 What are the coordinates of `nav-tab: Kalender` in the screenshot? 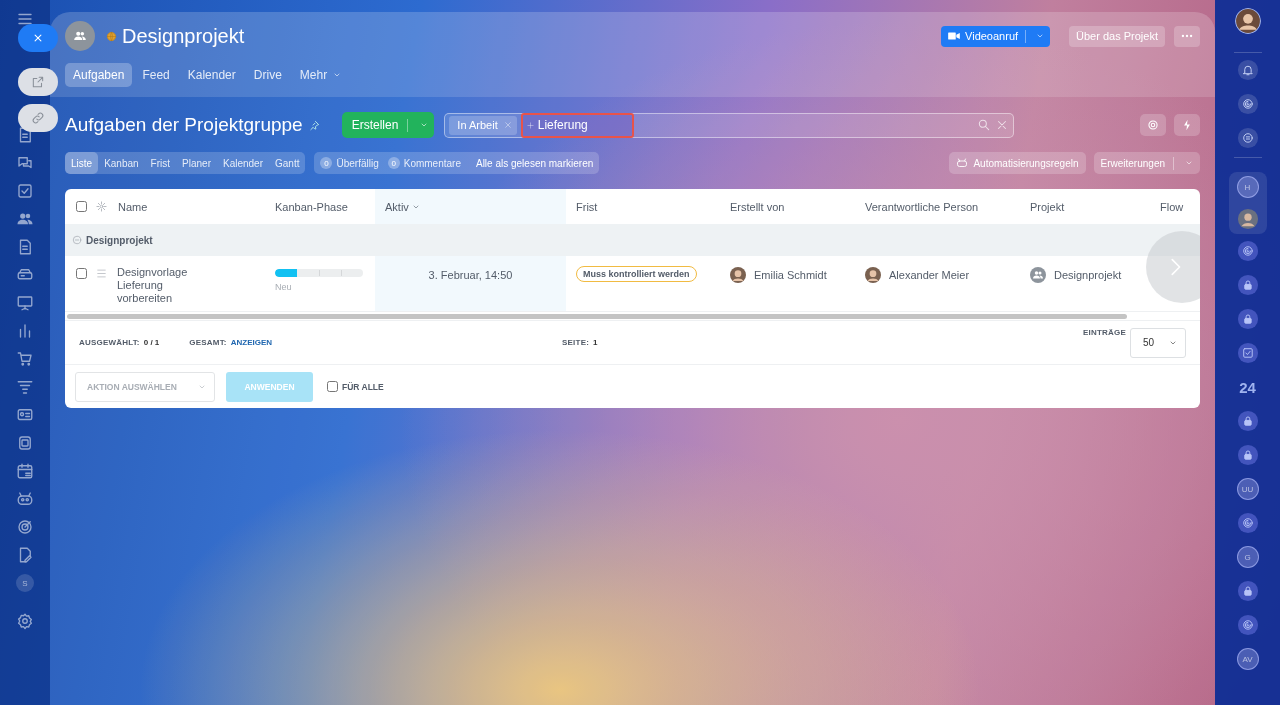 It's located at (211, 75).